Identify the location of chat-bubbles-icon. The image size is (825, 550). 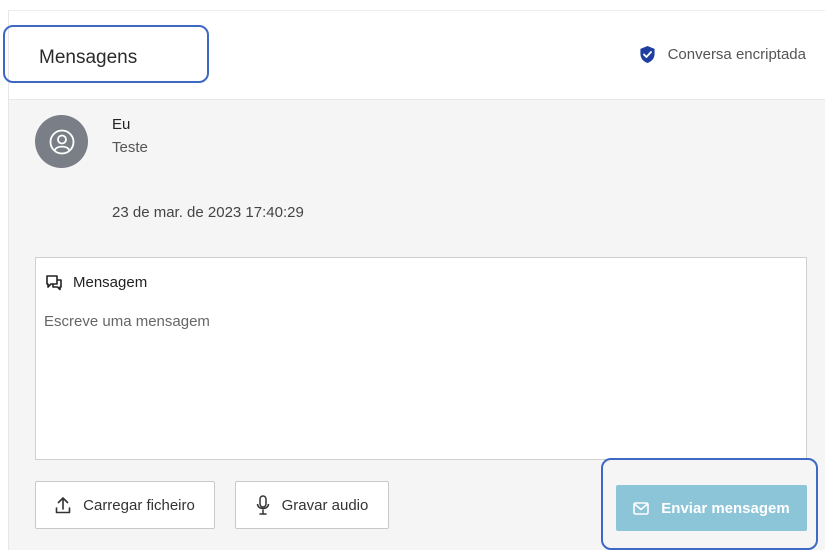
(54, 283).